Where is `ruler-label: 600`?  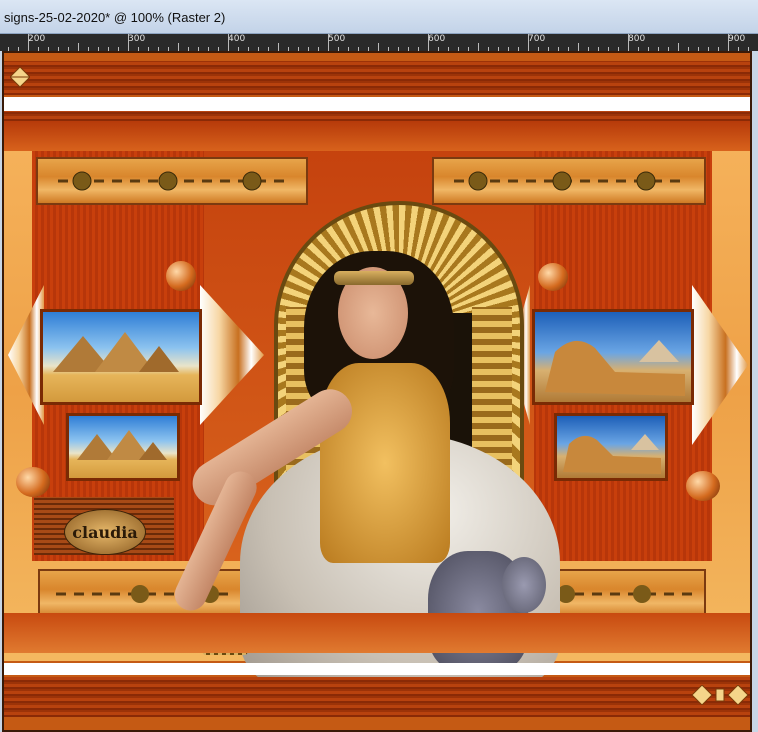 ruler-label: 600 is located at coordinates (437, 39).